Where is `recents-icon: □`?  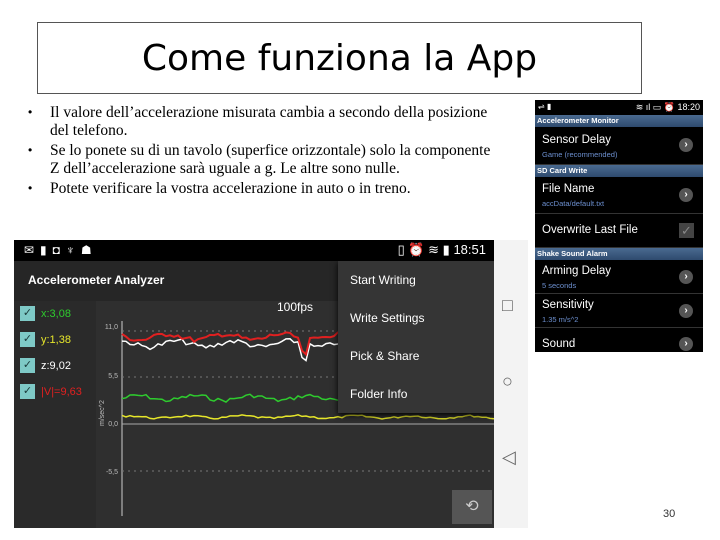
recents-icon: □ is located at coordinates (507, 305).